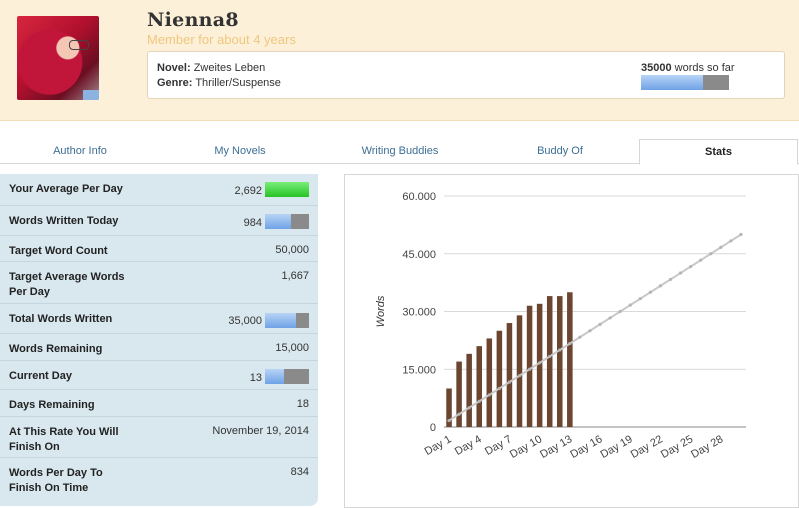  I want to click on stat-value: 13, so click(255, 378).